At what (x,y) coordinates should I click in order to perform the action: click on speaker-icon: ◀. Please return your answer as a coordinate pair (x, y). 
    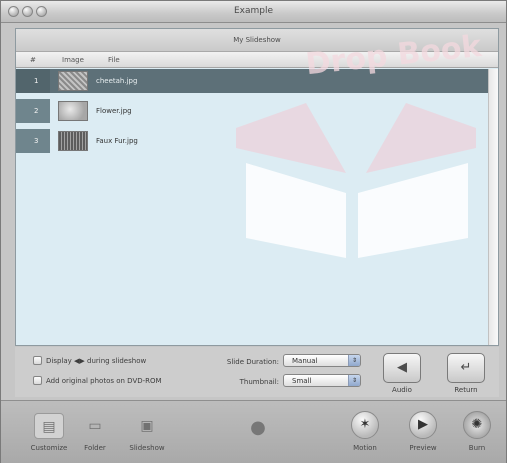
    Looking at the image, I should click on (402, 367).